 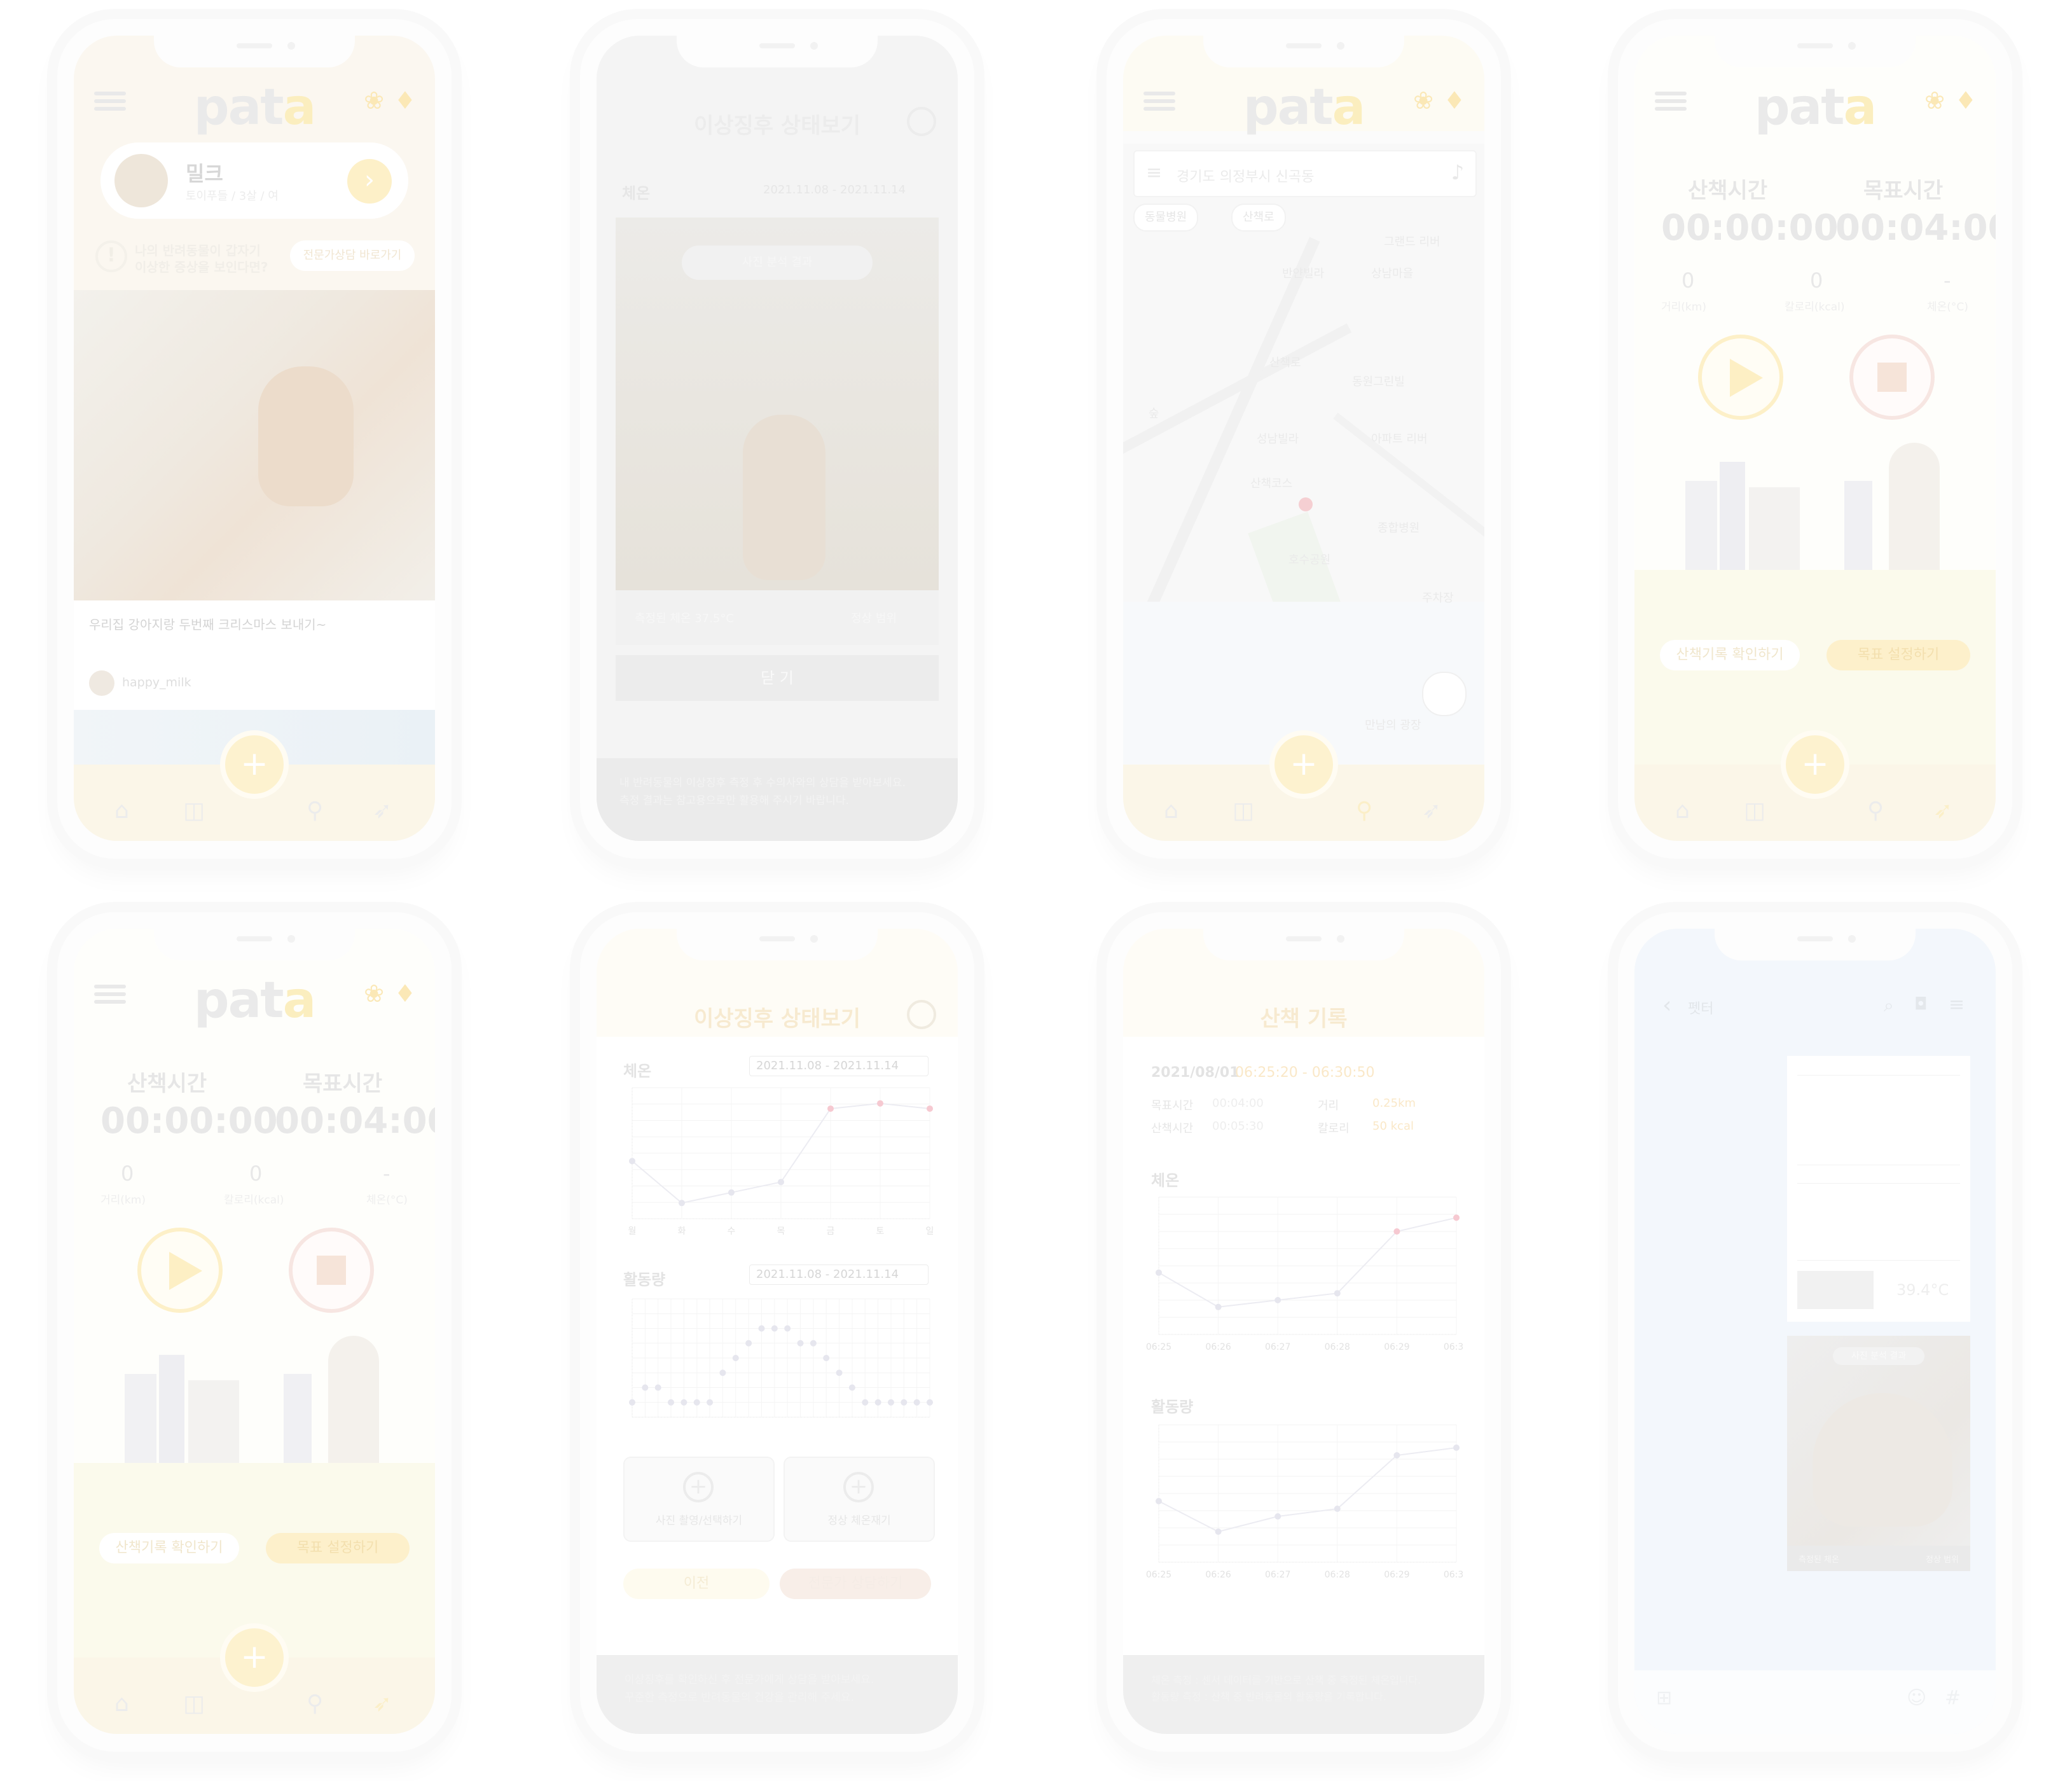 What do you see at coordinates (156, 683) in the screenshot?
I see `post-username: happy_milk` at bounding box center [156, 683].